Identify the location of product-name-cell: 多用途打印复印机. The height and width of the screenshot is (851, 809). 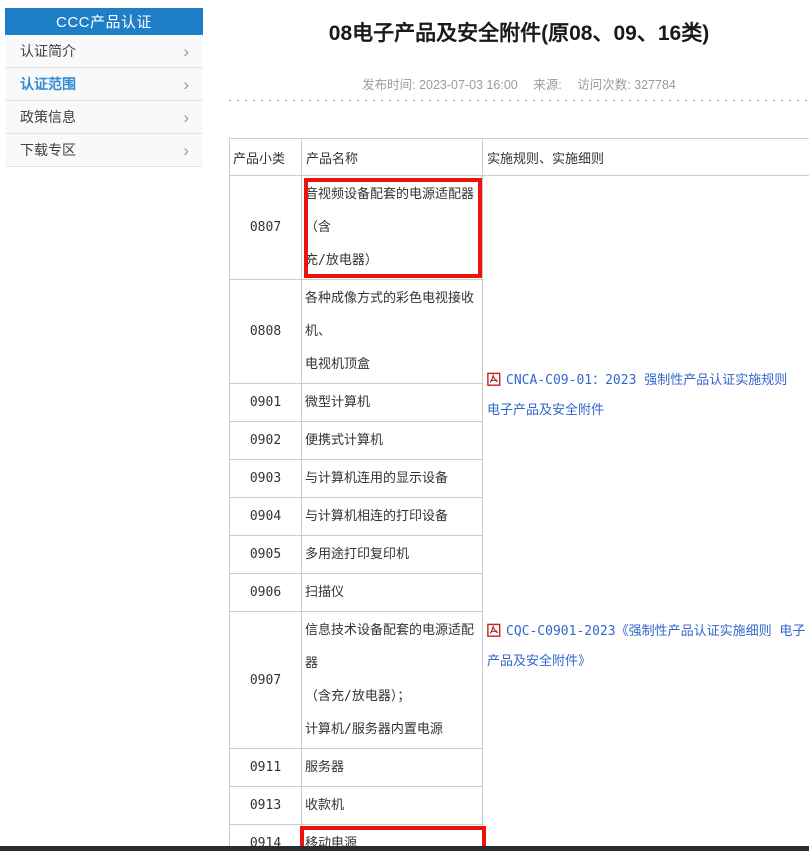
(392, 554).